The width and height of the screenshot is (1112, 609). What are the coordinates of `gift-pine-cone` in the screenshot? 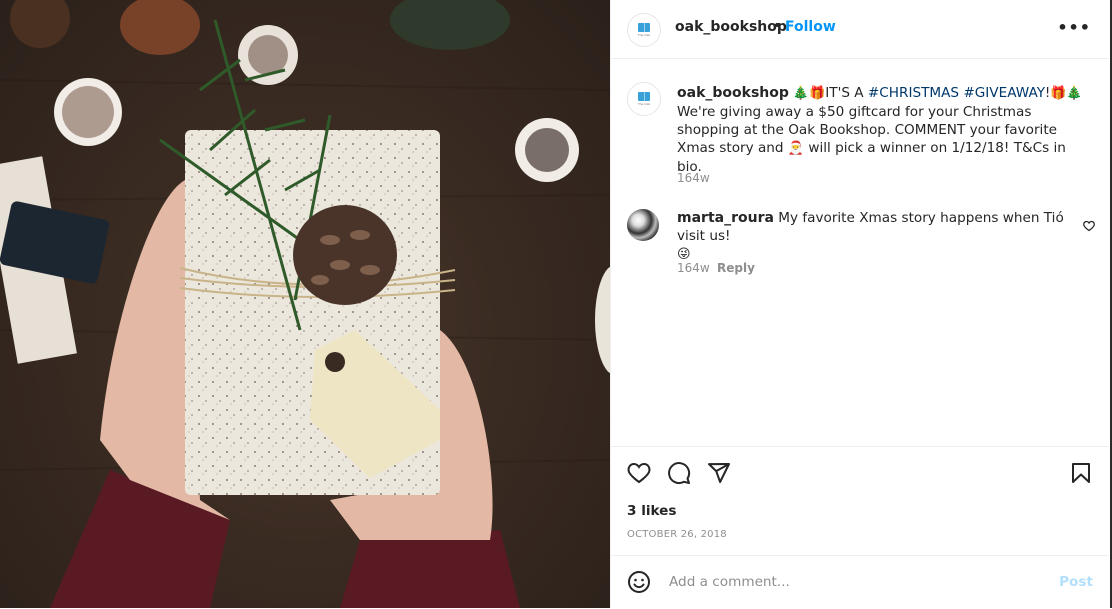 It's located at (345, 255).